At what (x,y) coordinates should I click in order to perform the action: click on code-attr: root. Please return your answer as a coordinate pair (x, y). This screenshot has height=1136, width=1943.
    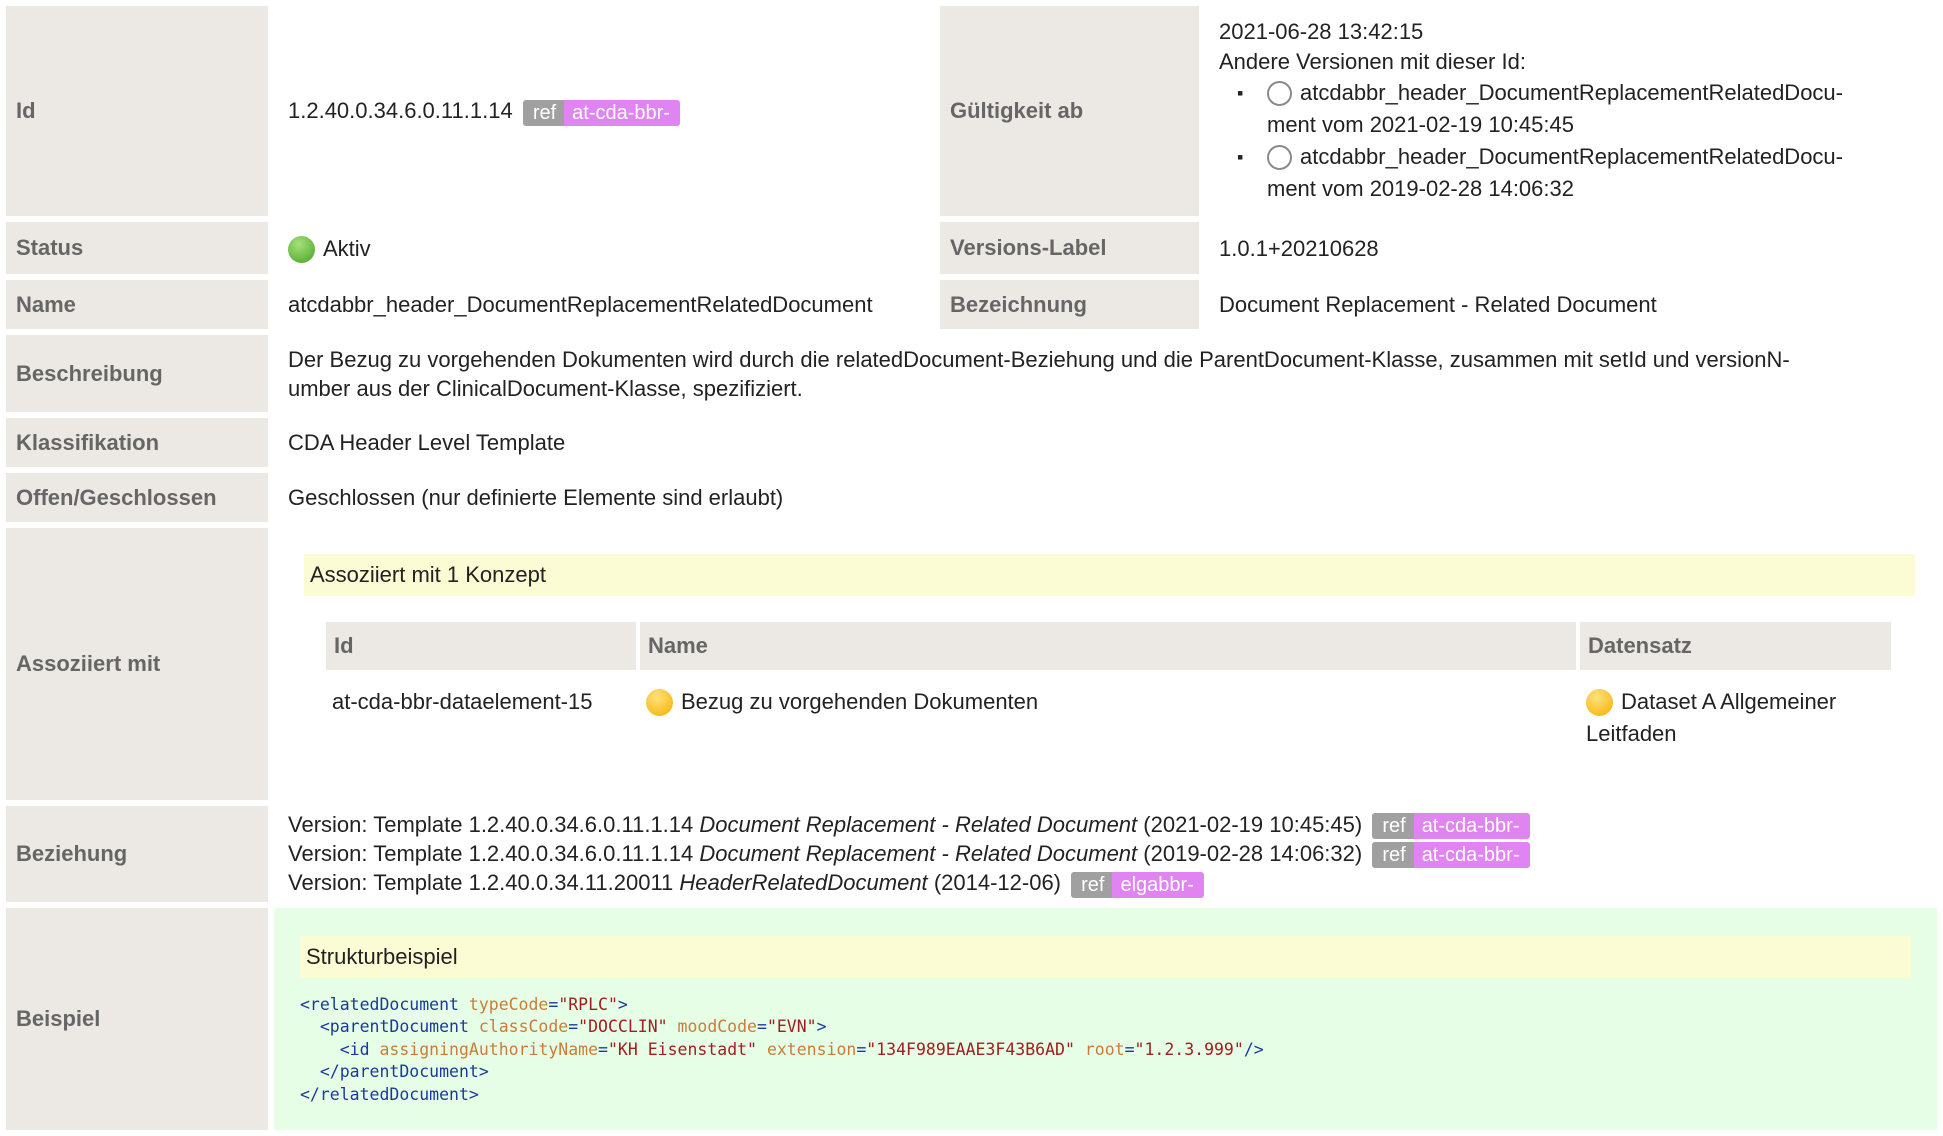
    Looking at the image, I should click on (1104, 1049).